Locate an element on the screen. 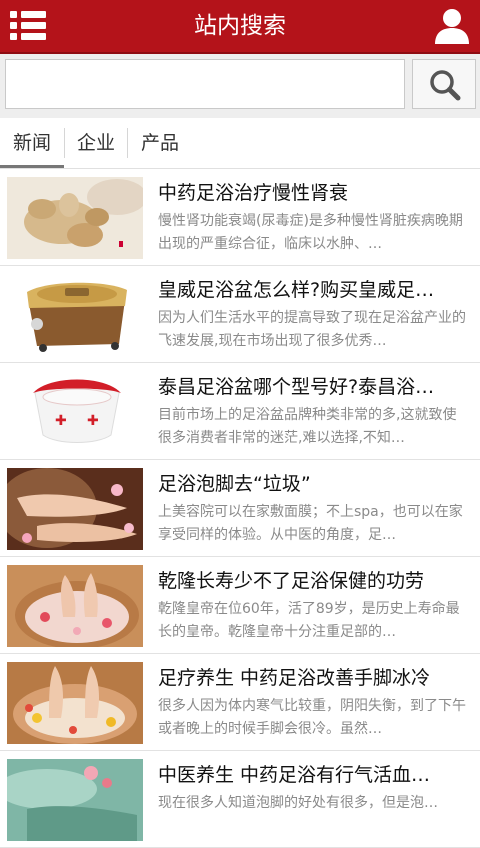 The width and height of the screenshot is (480, 848). page-title: 站内搜索 is located at coordinates (240, 26).